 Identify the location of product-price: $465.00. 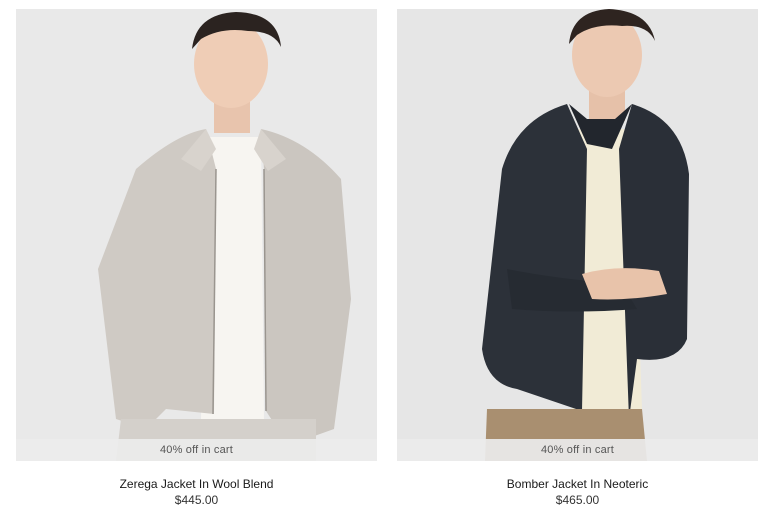
(577, 500).